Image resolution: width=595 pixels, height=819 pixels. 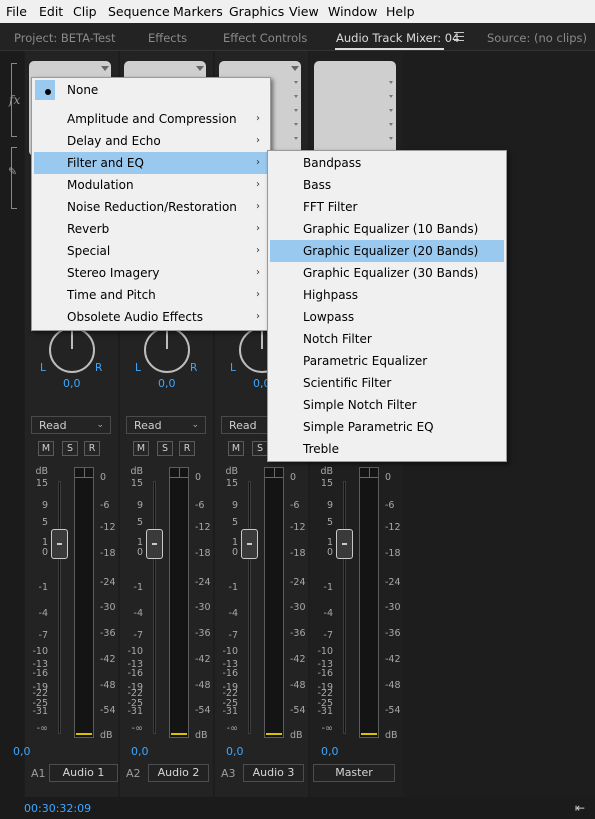 I want to click on menu-item-category: Special ›, so click(x=151, y=251).